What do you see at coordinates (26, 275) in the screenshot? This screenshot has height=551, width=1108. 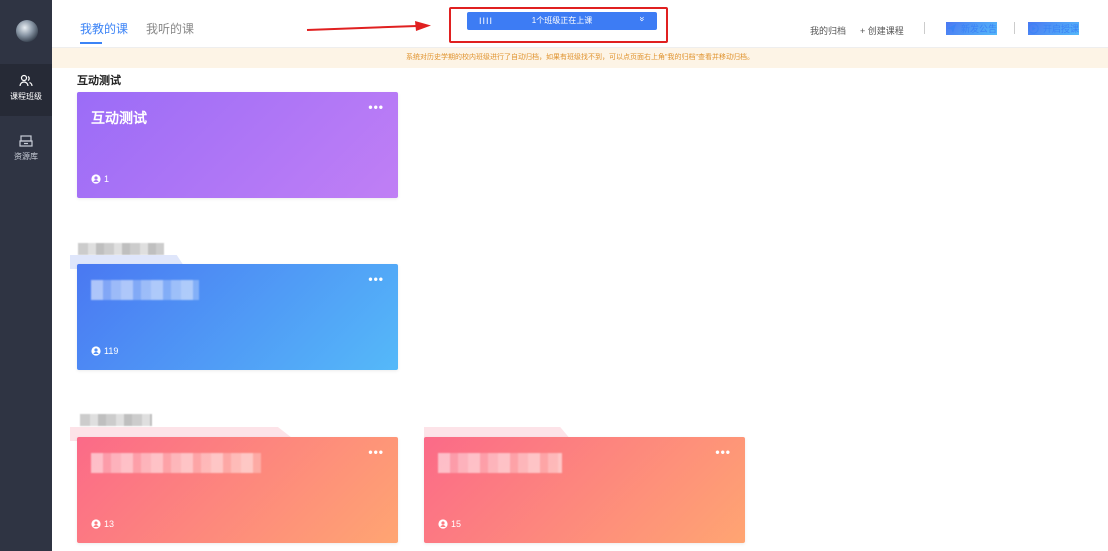 I see `sidebar: 课程班级 资源库` at bounding box center [26, 275].